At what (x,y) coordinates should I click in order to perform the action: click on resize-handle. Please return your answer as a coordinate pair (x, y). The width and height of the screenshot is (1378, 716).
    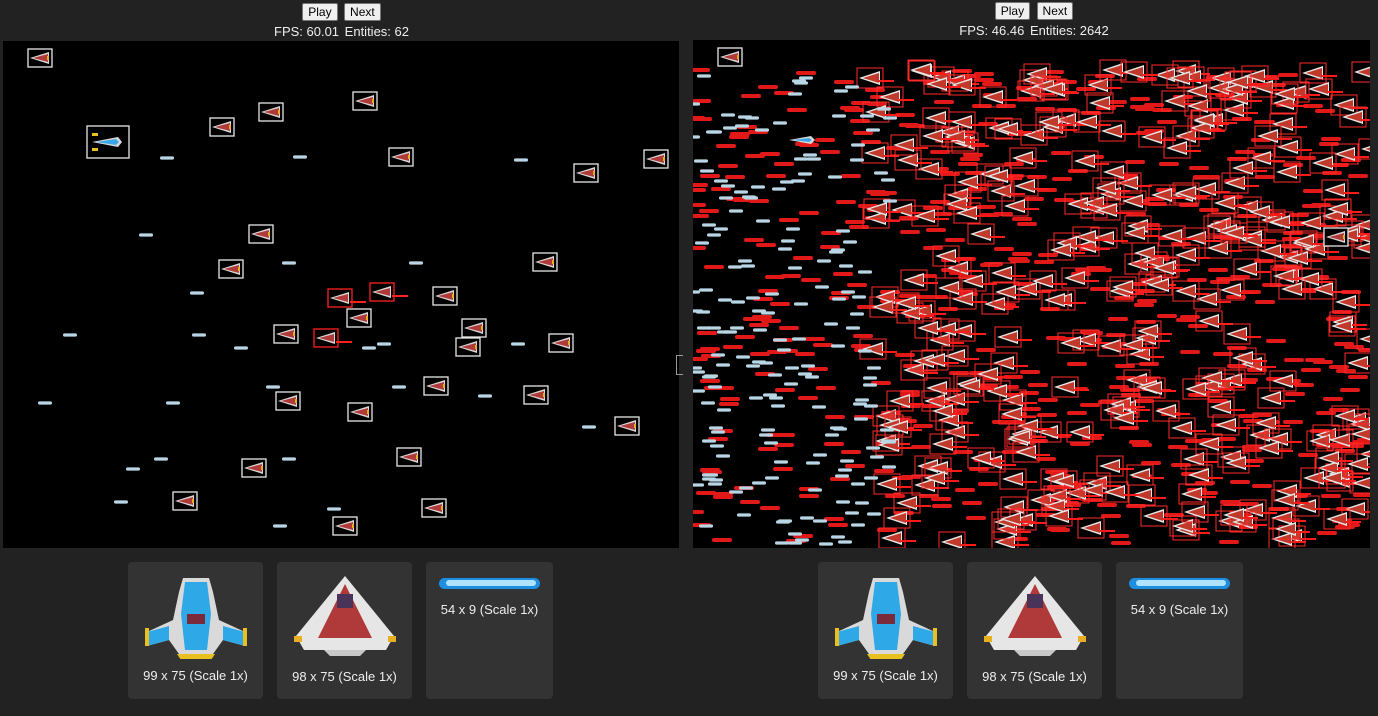
    Looking at the image, I should click on (679, 365).